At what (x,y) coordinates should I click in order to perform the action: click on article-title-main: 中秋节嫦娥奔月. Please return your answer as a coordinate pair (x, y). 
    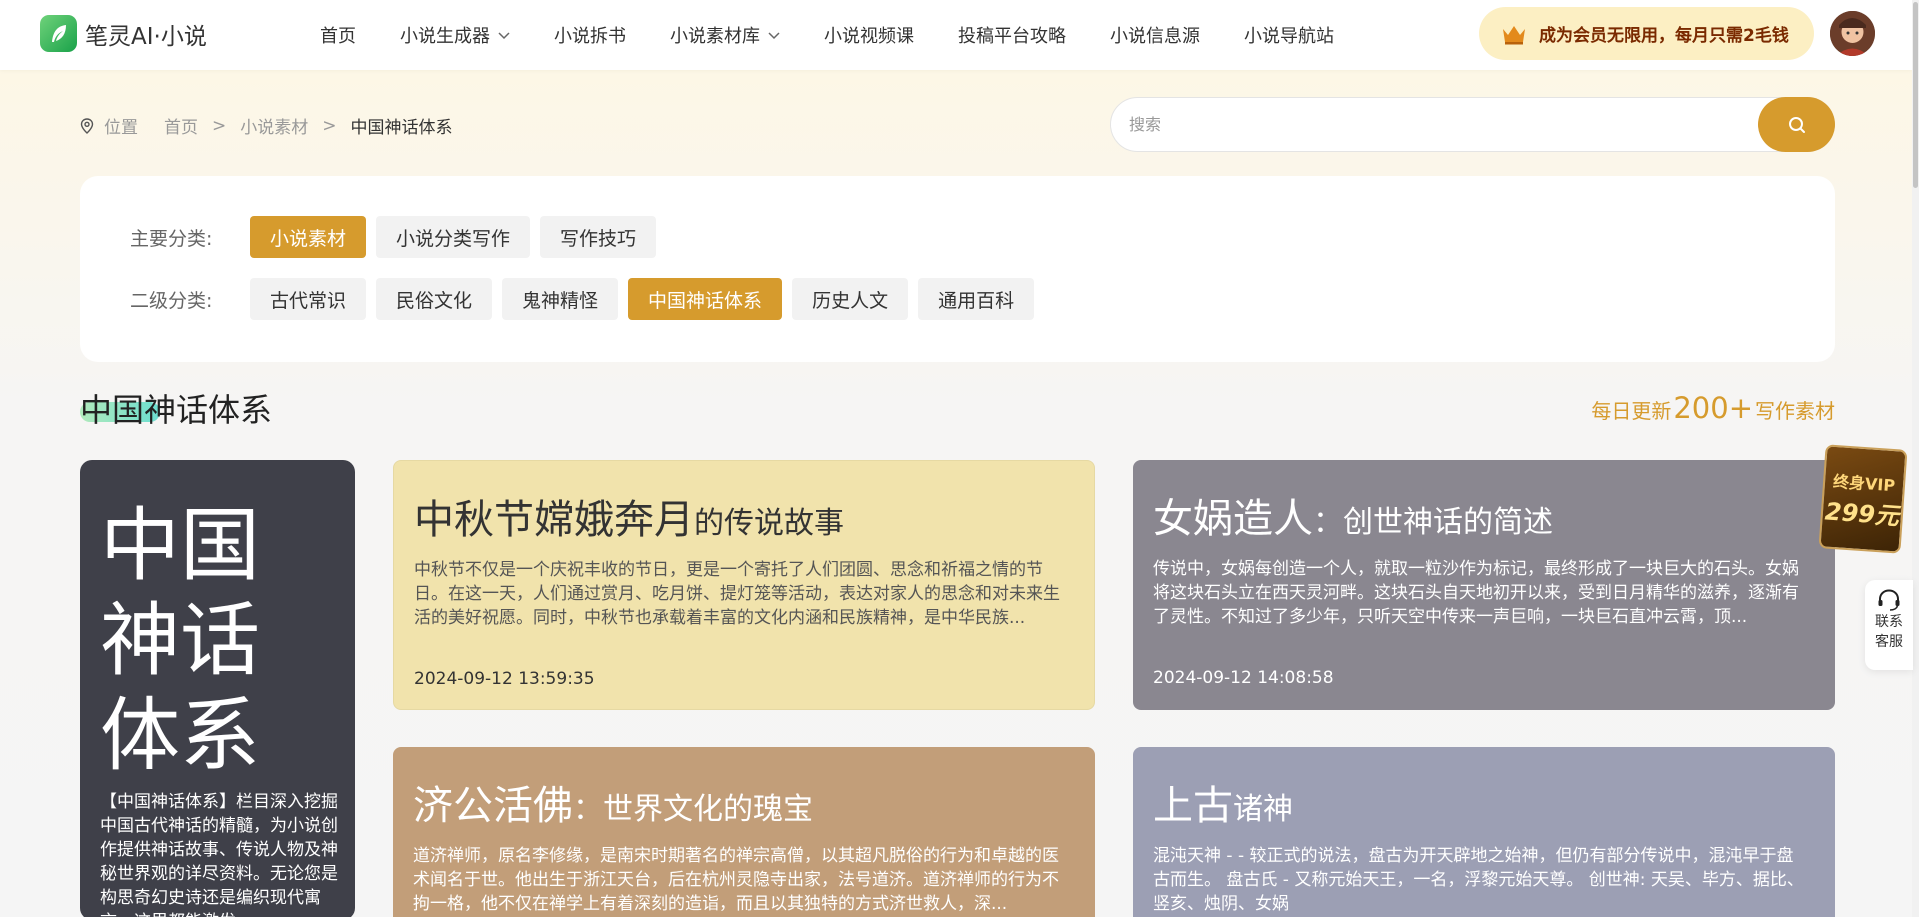
    Looking at the image, I should click on (554, 520).